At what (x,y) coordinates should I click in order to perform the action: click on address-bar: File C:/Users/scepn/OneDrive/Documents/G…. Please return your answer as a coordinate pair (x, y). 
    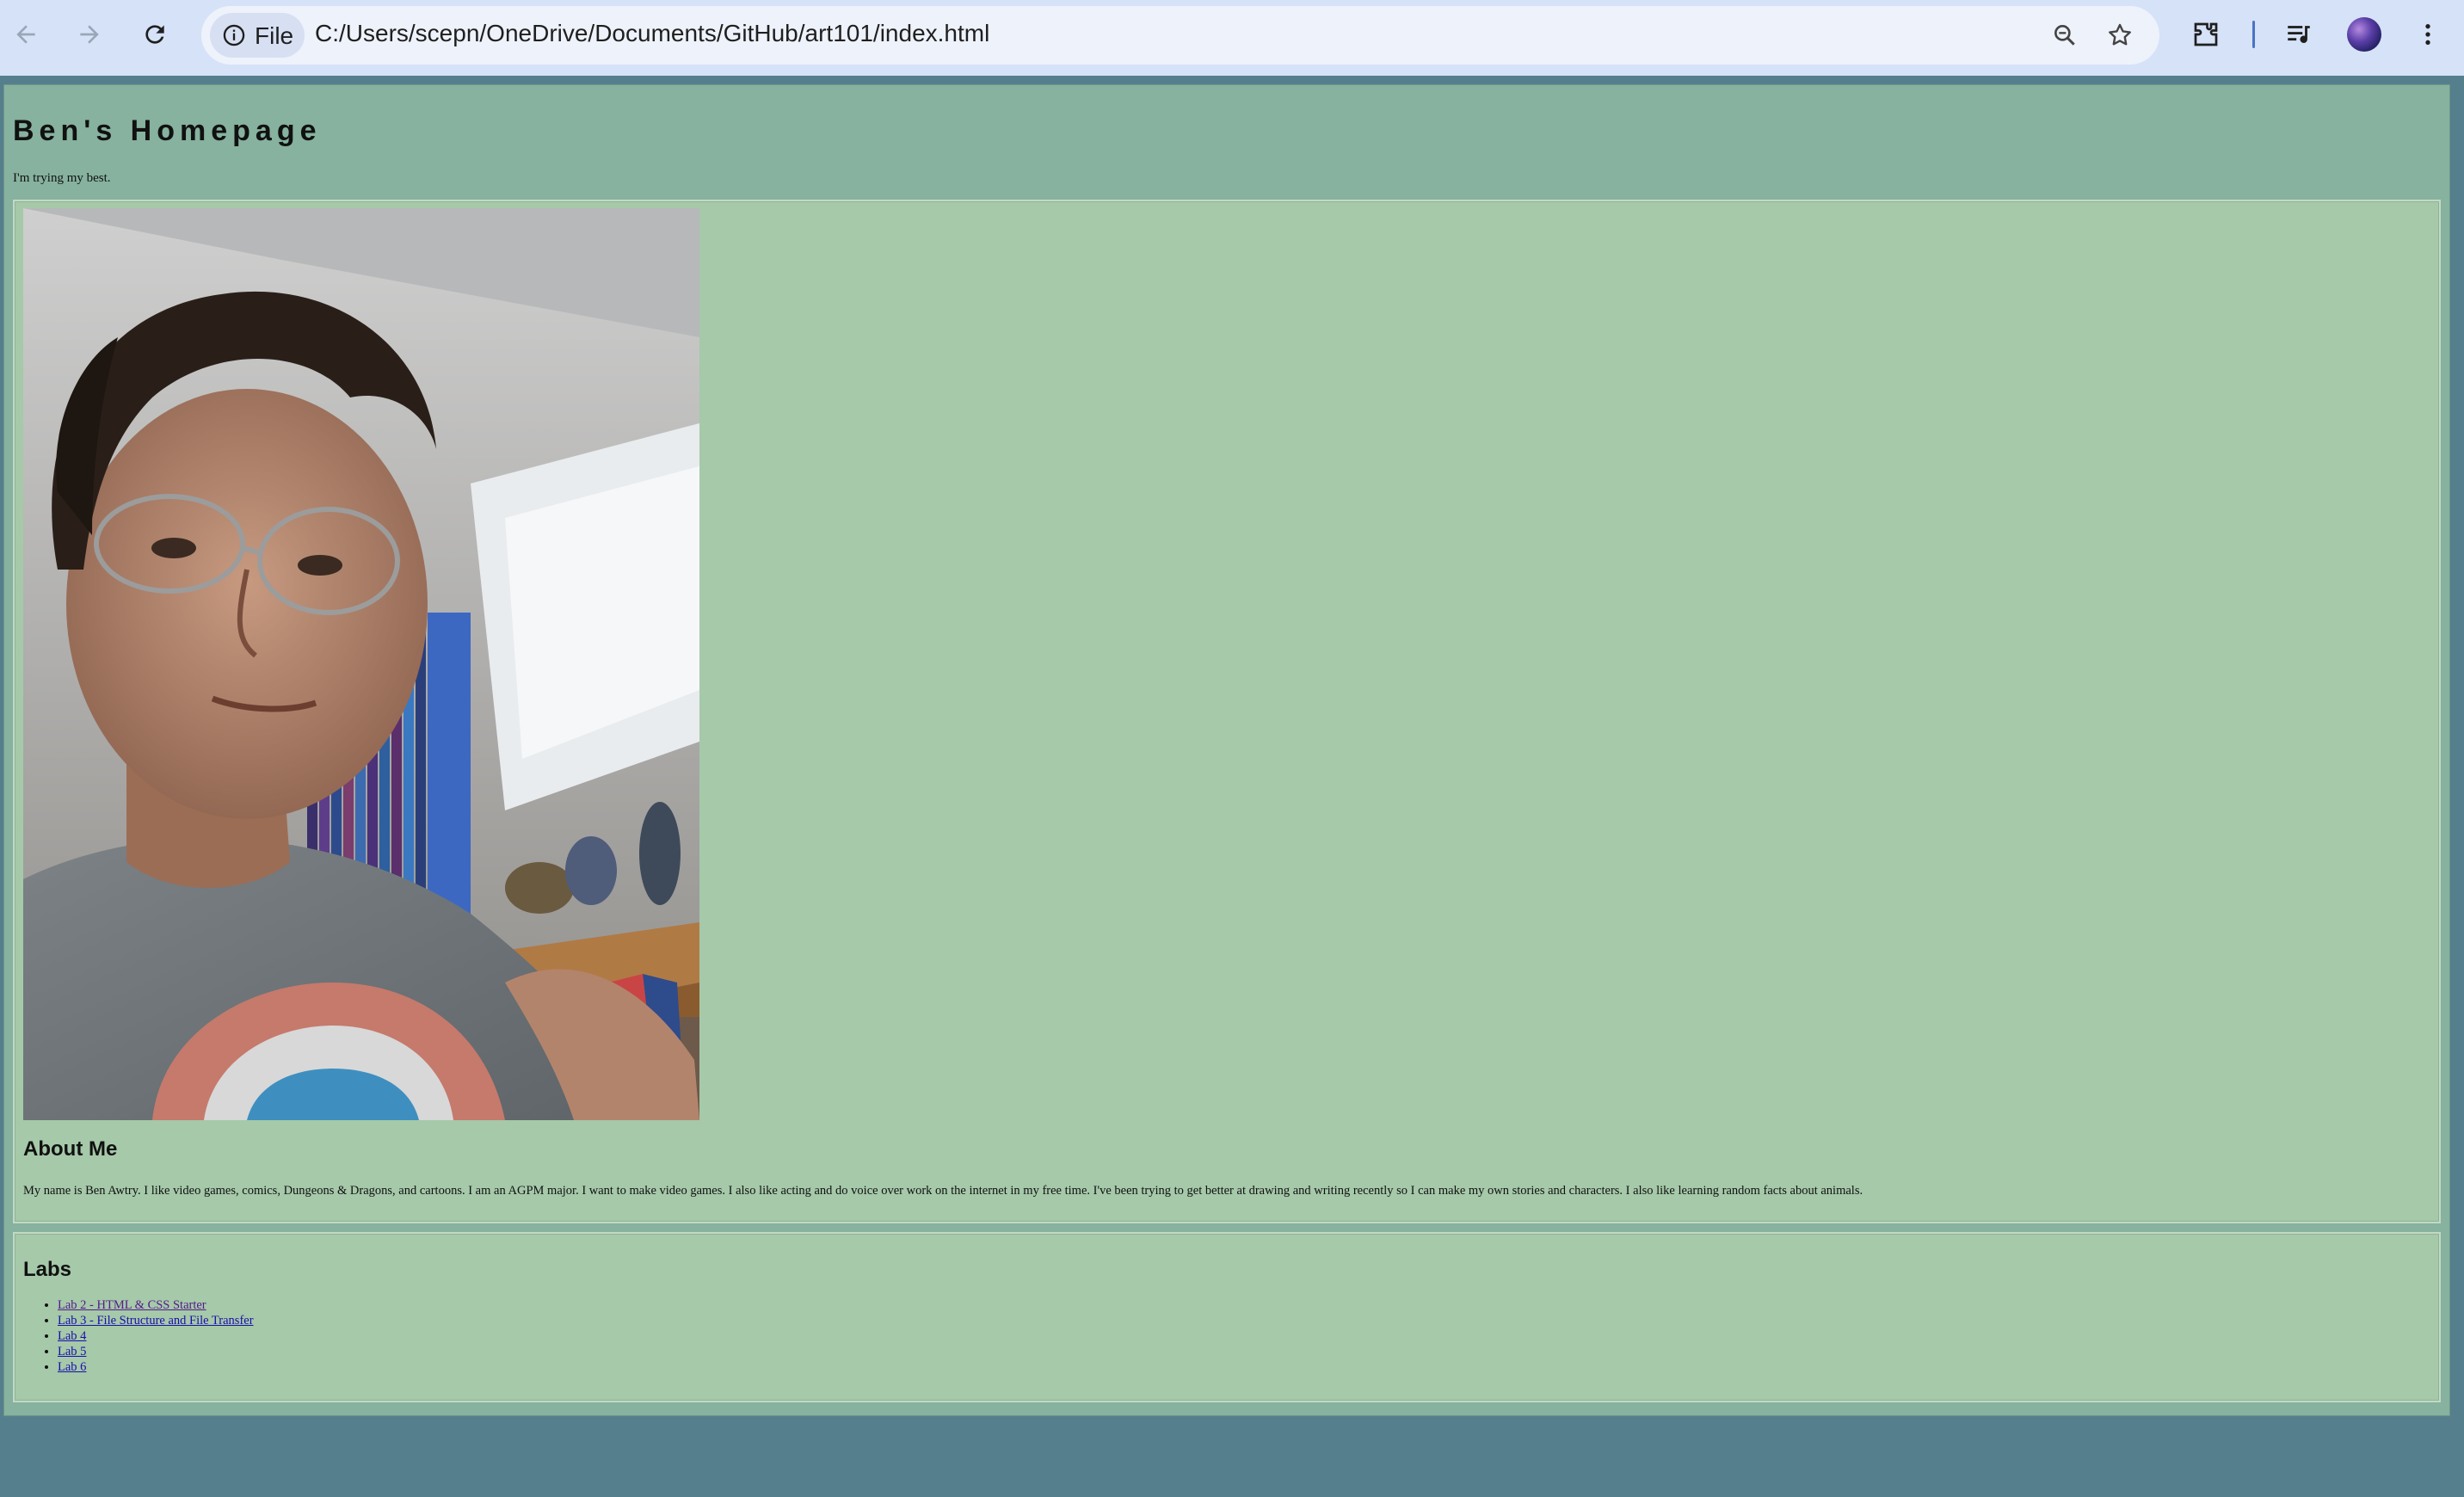
    Looking at the image, I should click on (1180, 35).